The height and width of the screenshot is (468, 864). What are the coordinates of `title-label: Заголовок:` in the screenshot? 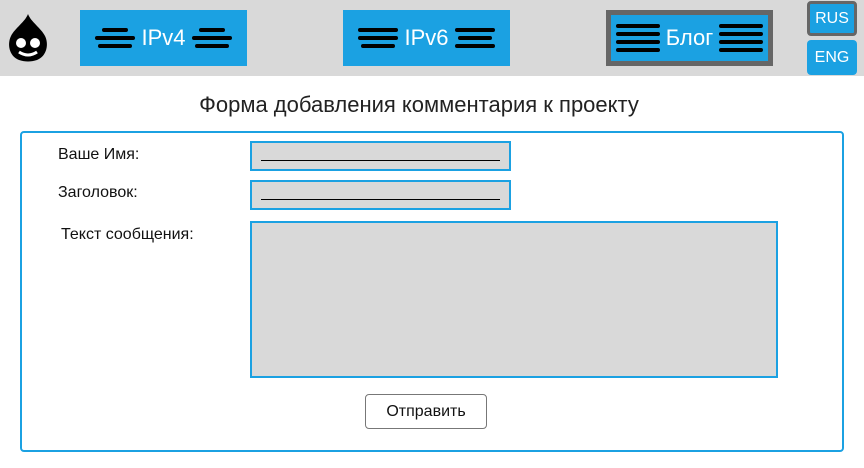 It's located at (98, 192).